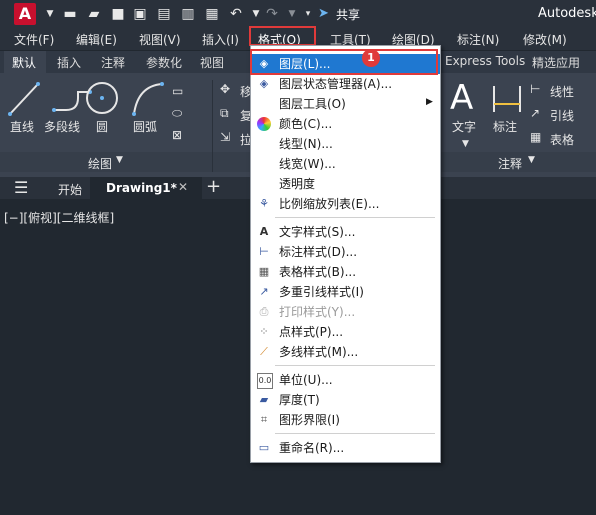 The width and height of the screenshot is (596, 515). I want to click on units-icon: 0.0, so click(265, 381).